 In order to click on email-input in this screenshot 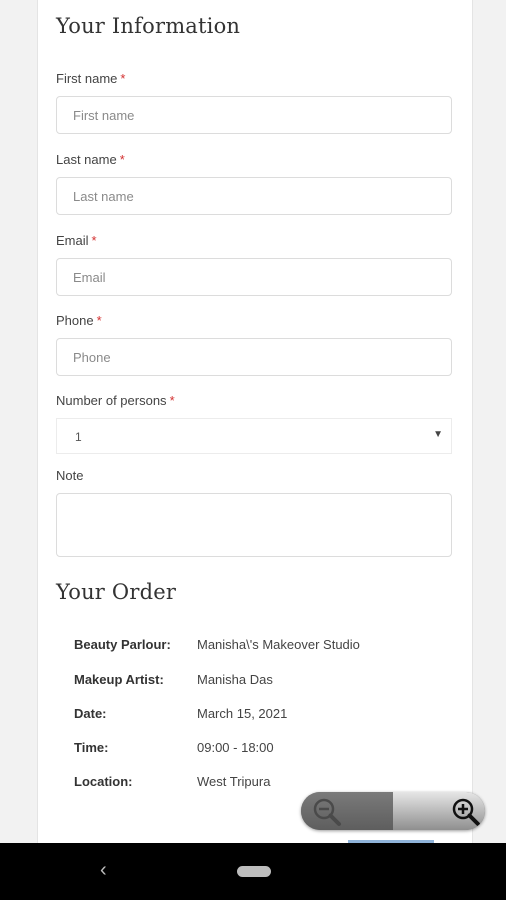, I will do `click(254, 277)`.